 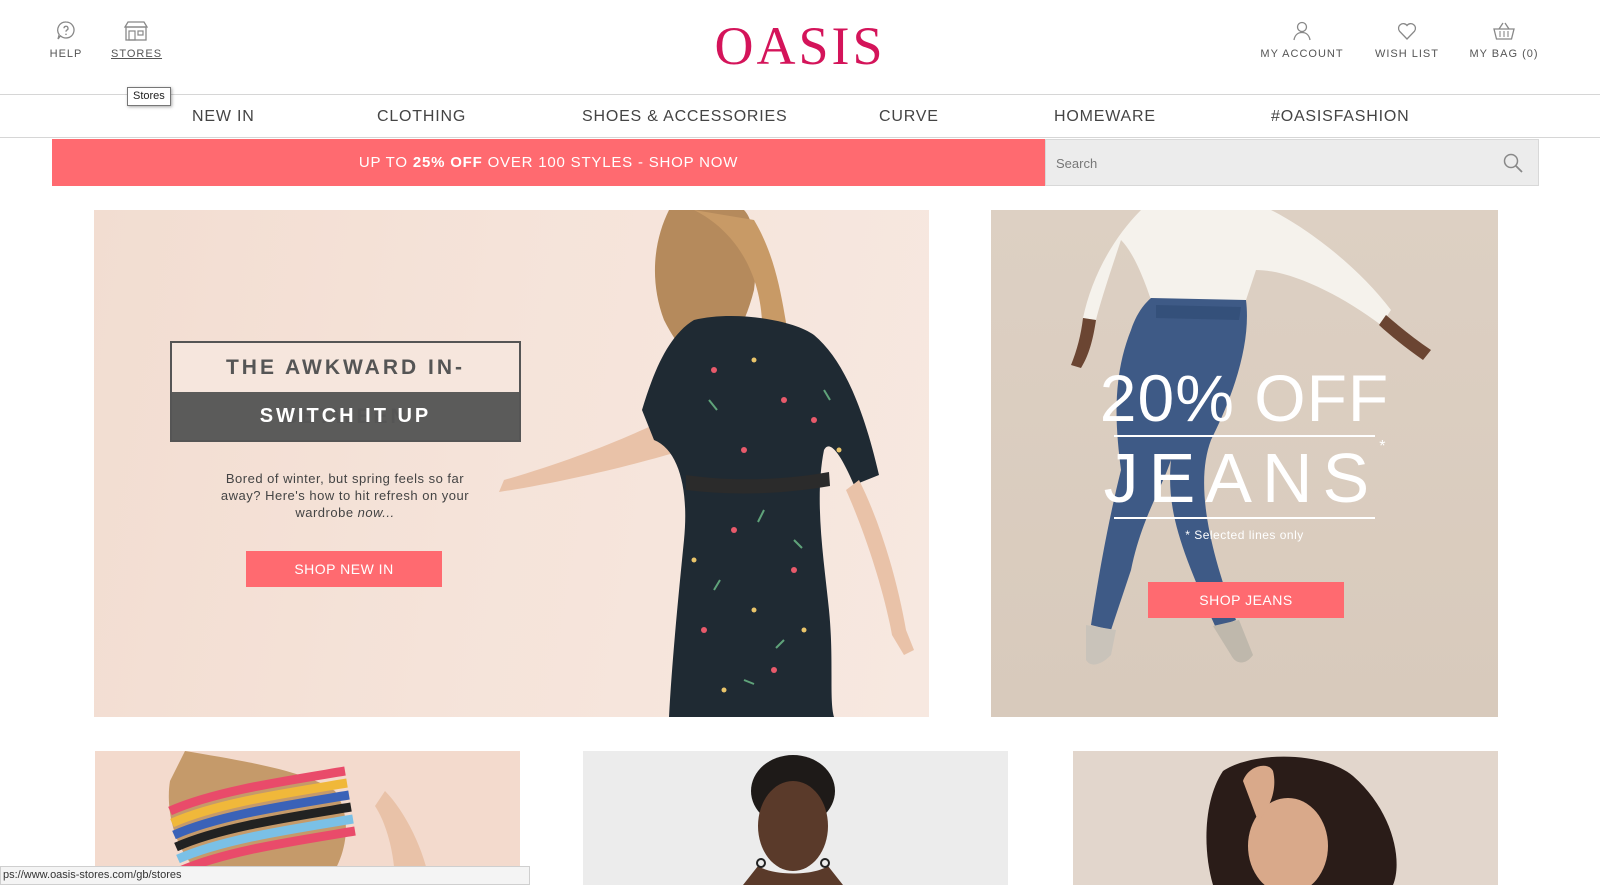 I want to click on subheadline-text: SWITCH IT UP, so click(x=345, y=416).